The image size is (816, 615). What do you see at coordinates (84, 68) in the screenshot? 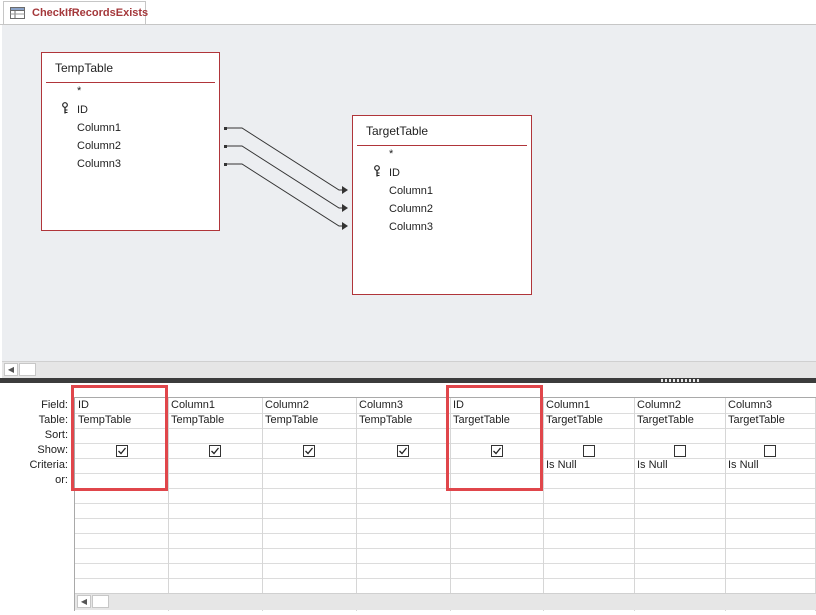
I see `table-title: TempTable` at bounding box center [84, 68].